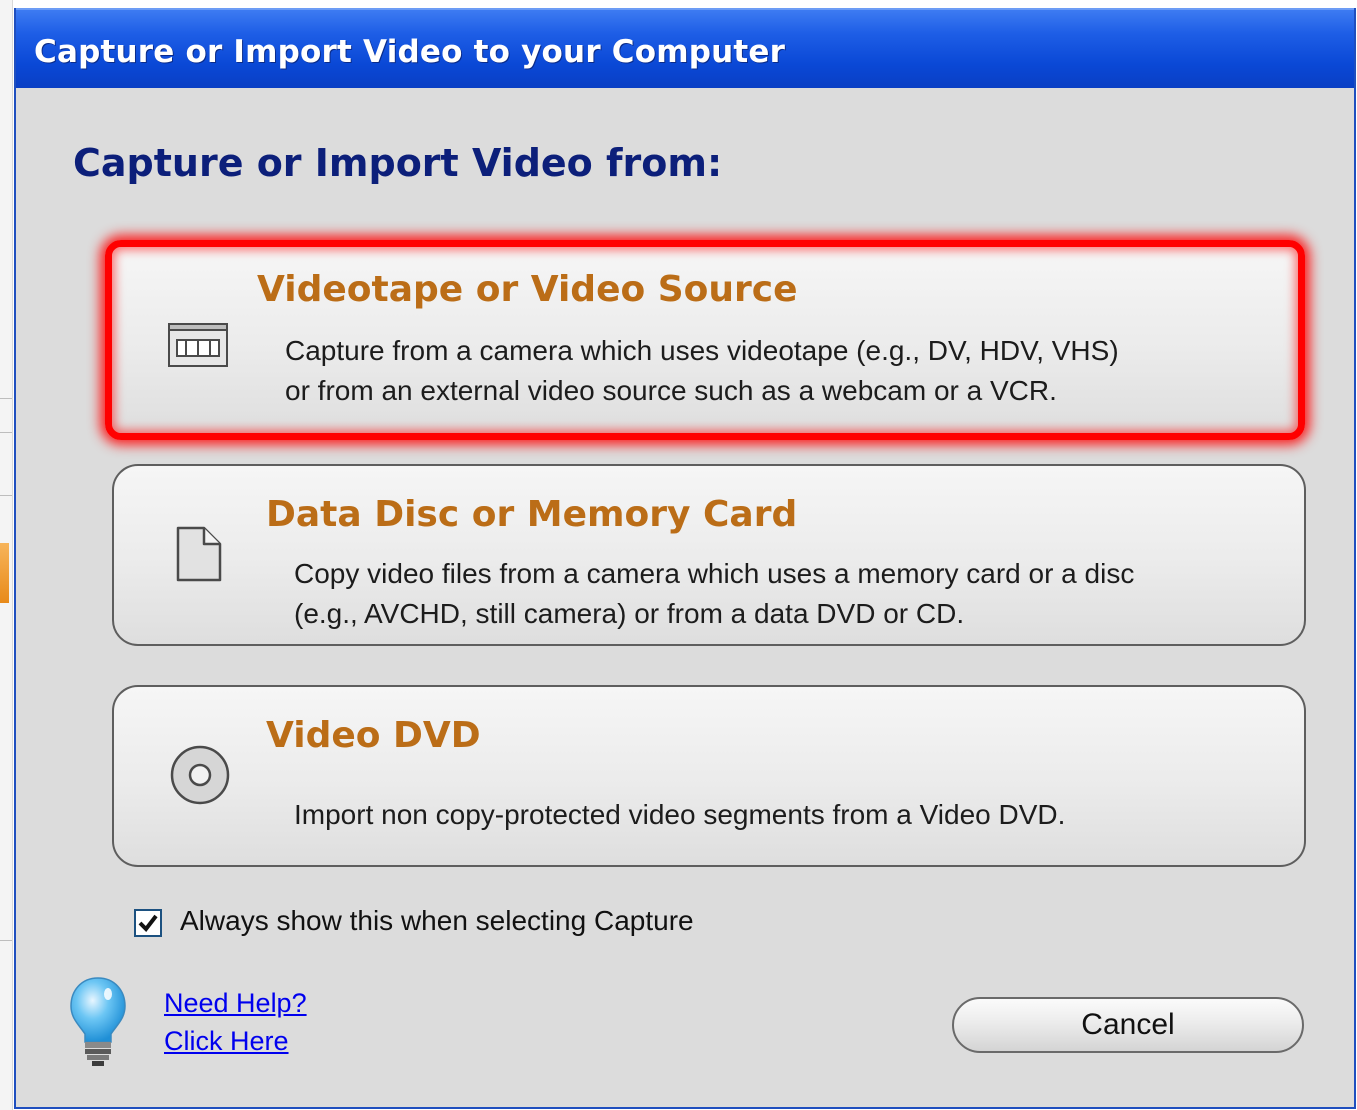 The height and width of the screenshot is (1110, 1357). Describe the element at coordinates (410, 52) in the screenshot. I see `window-title: Capture or Import Video to your Computer` at that location.